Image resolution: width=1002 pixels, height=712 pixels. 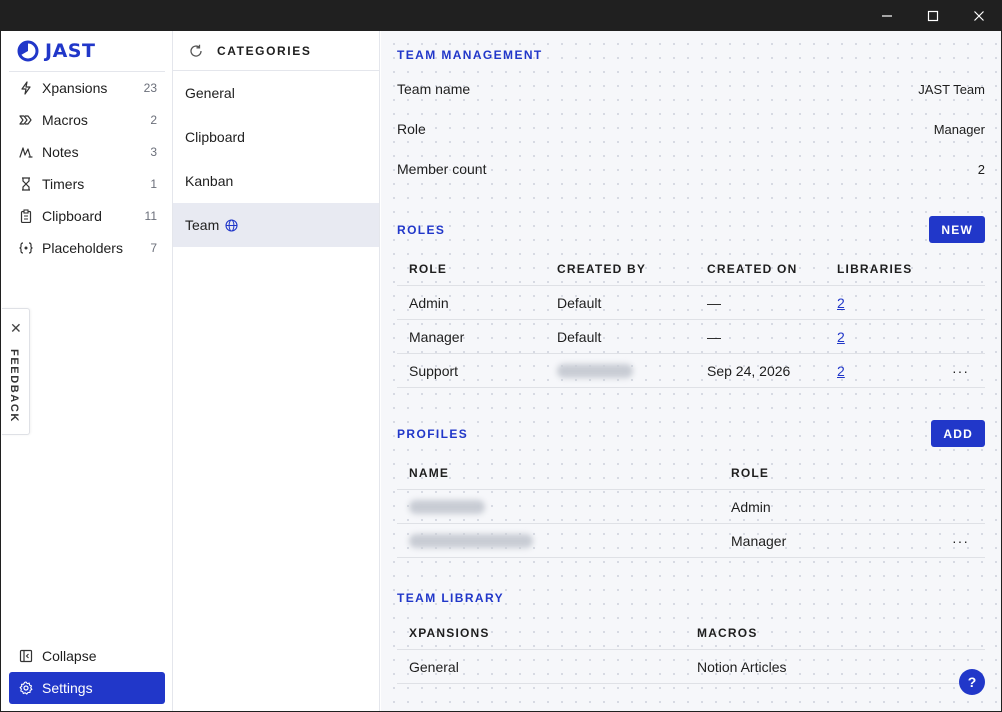 I want to click on row-key: Member count, so click(x=442, y=169).